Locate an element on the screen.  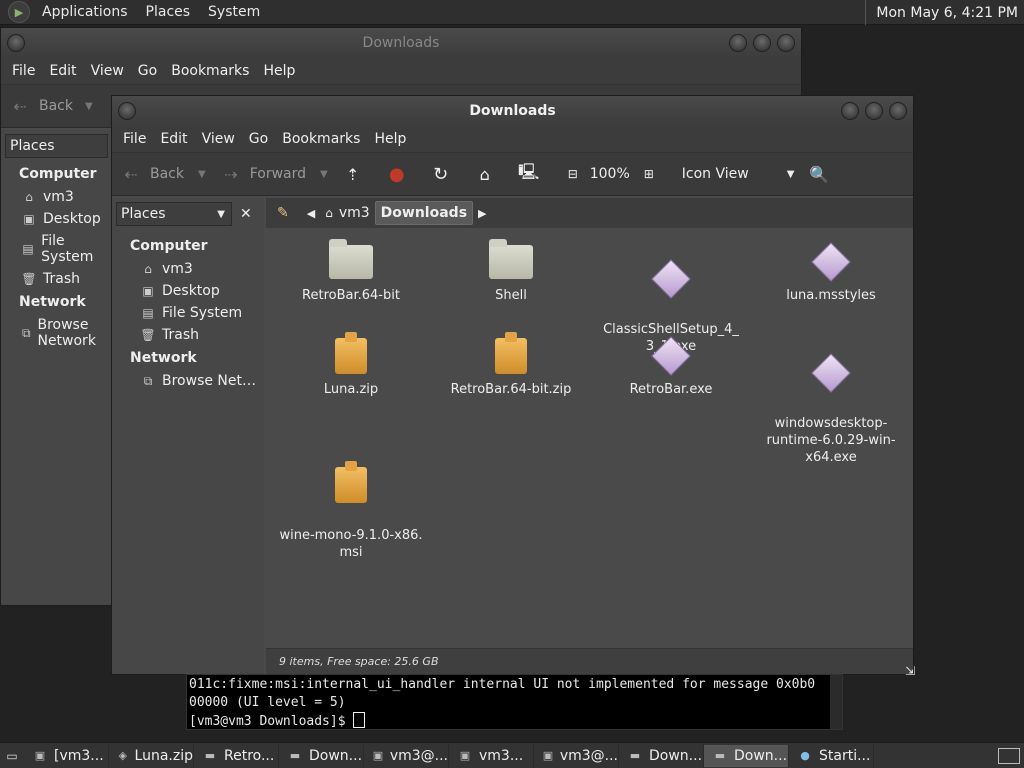
terminal-prompt-line: [vm3@vm3 Downloads]$ is located at coordinates (514, 721).